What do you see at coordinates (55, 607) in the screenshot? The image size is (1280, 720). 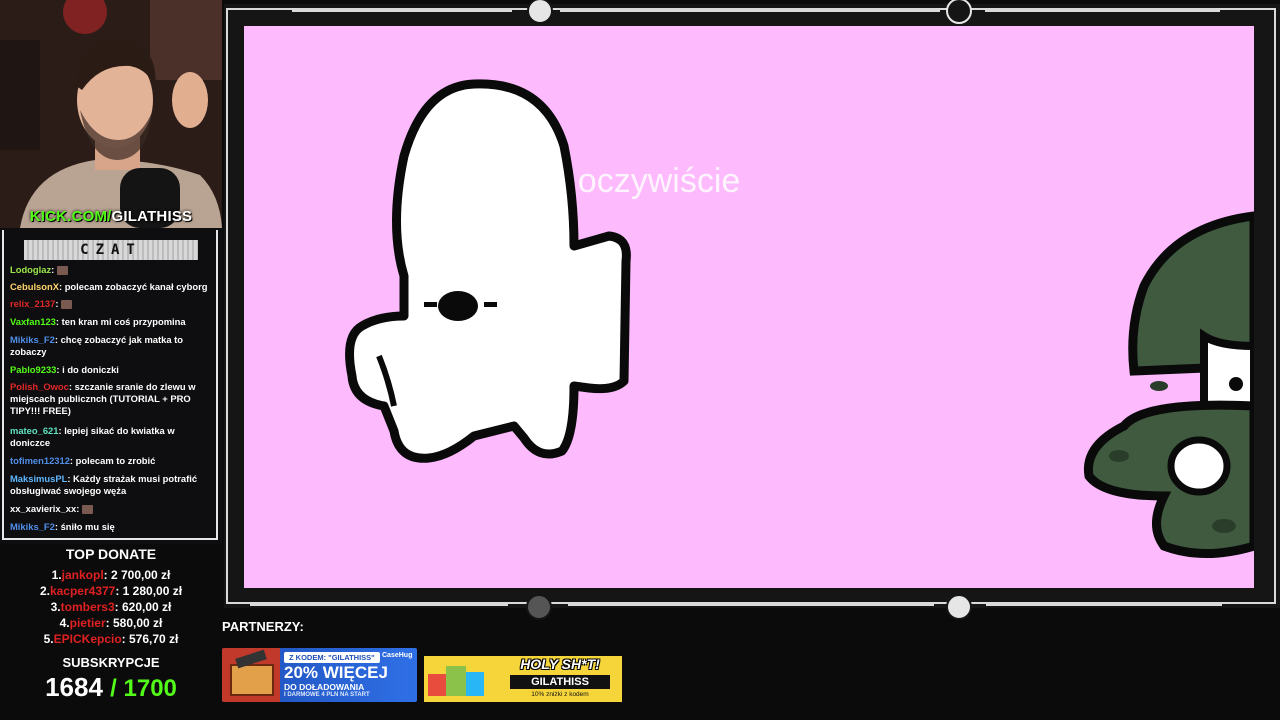 I see `donate-rank: 3.` at bounding box center [55, 607].